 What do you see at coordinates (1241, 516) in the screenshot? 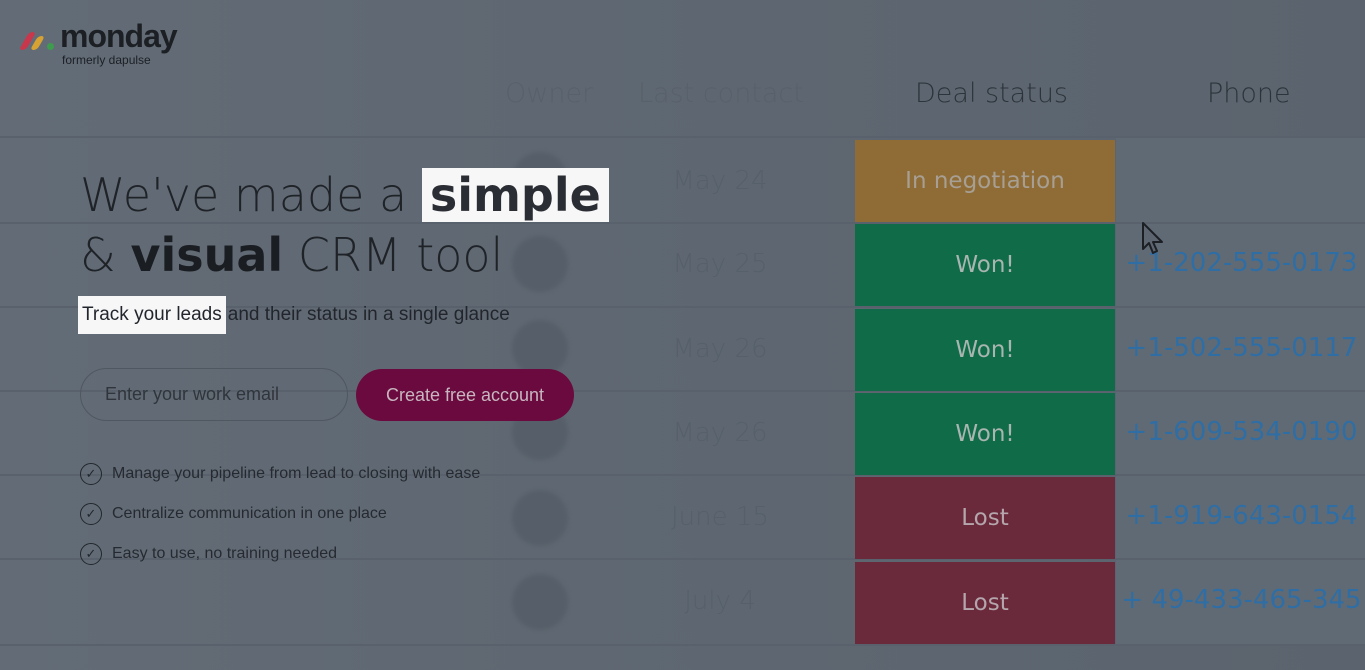
I see `phone-cell: +1-919-643-0154` at bounding box center [1241, 516].